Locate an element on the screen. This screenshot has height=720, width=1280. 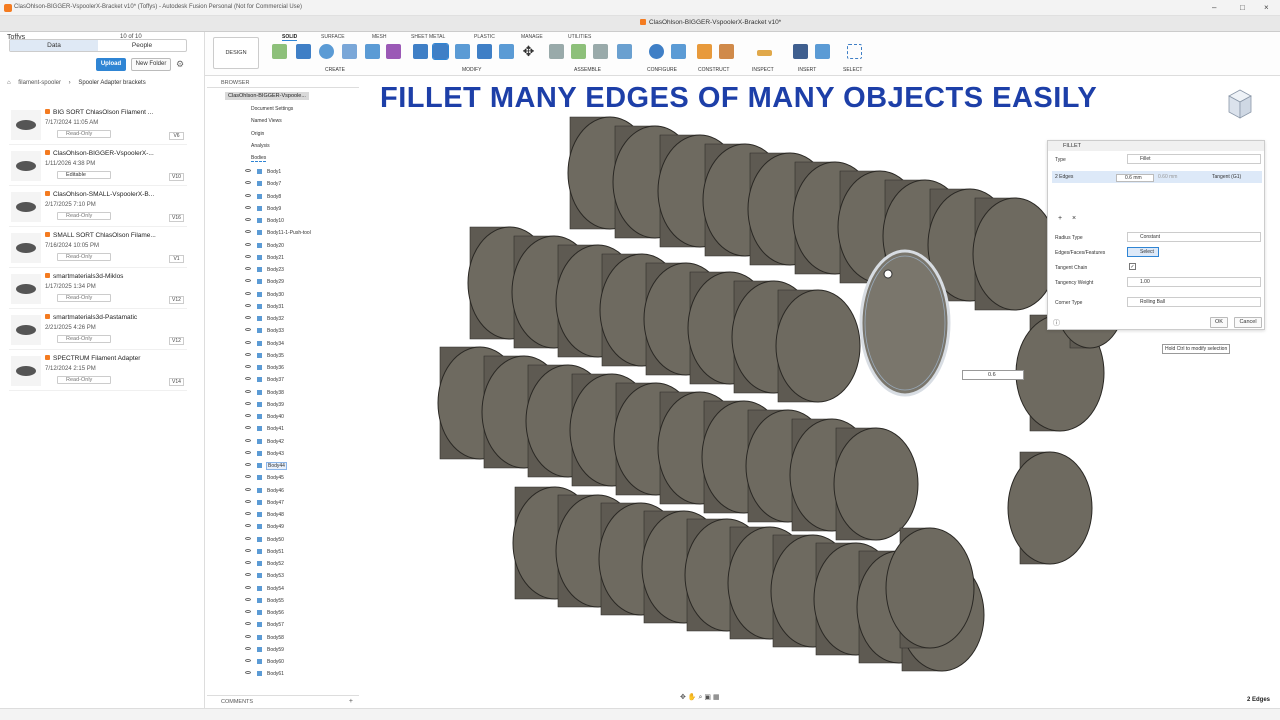
group-construct: CONSTRUCT is located at coordinates (713, 70).